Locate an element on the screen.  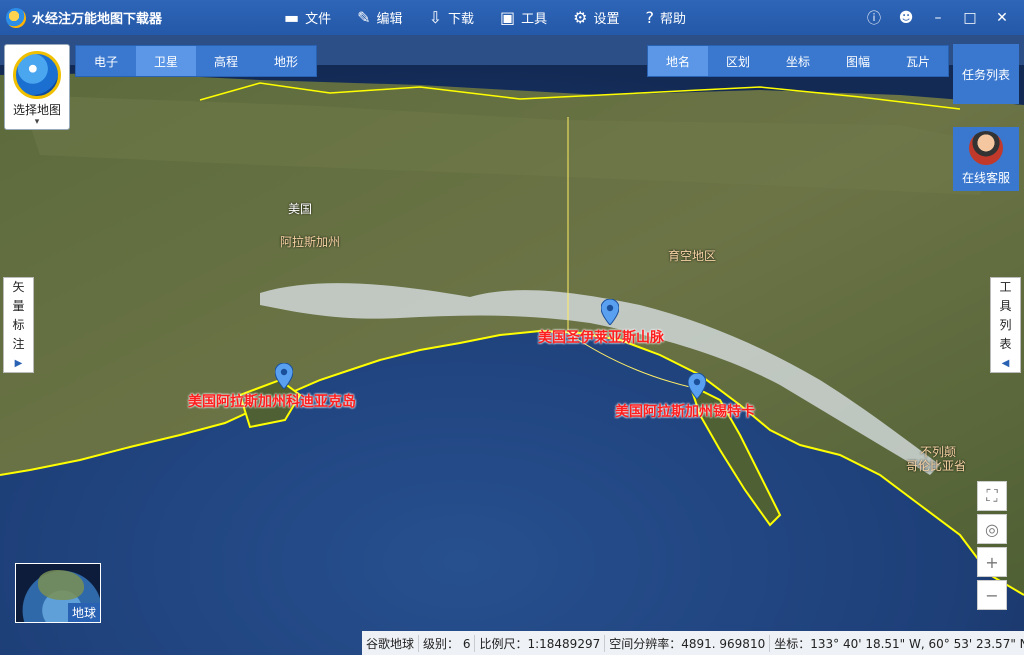
tab-divisions: 区划 is located at coordinates (738, 61).